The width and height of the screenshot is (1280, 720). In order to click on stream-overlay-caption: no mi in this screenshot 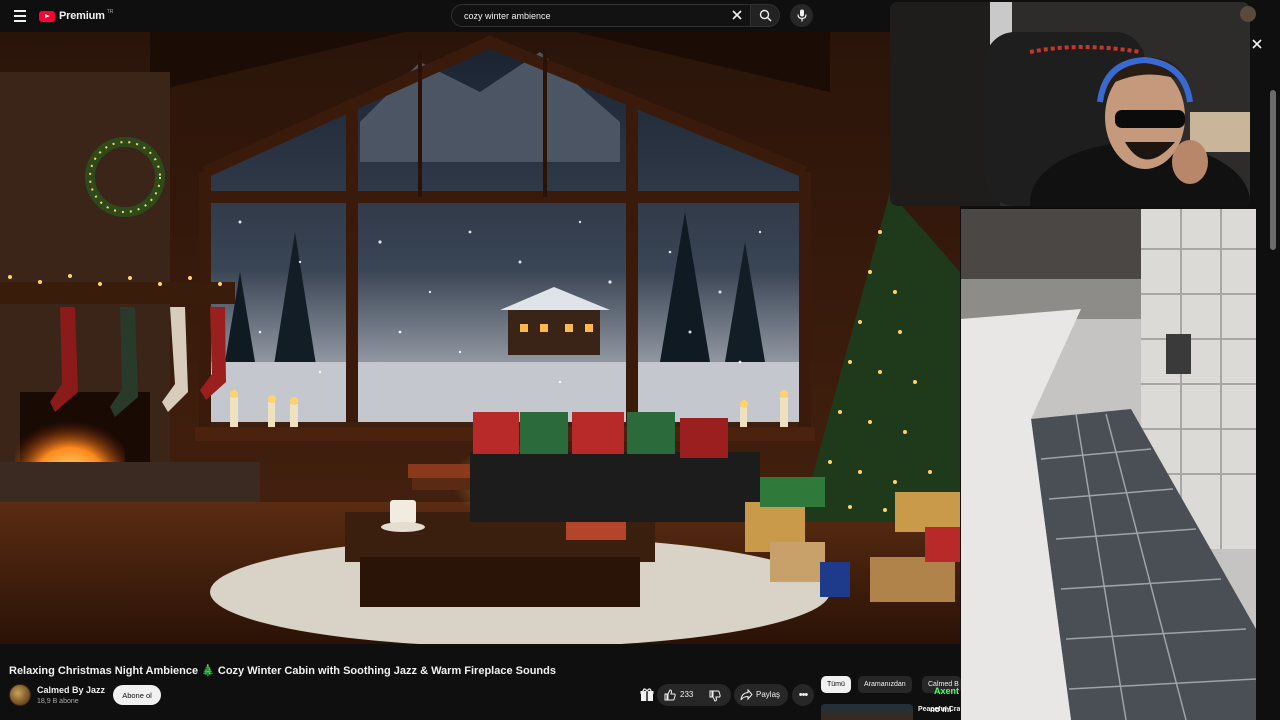, I will do `click(941, 709)`.